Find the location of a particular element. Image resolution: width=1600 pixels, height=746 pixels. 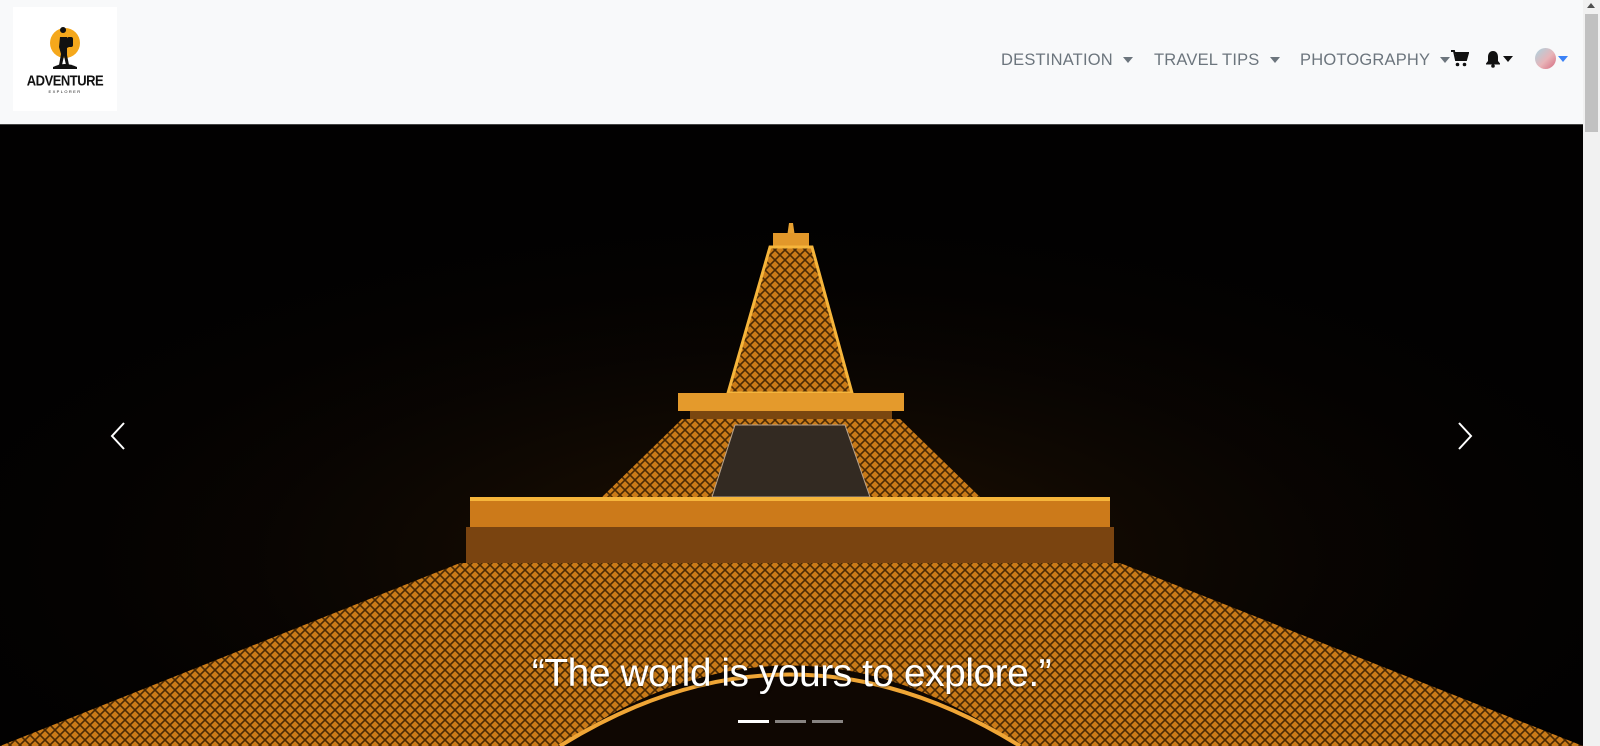

cart-icon is located at coordinates (1460, 58).